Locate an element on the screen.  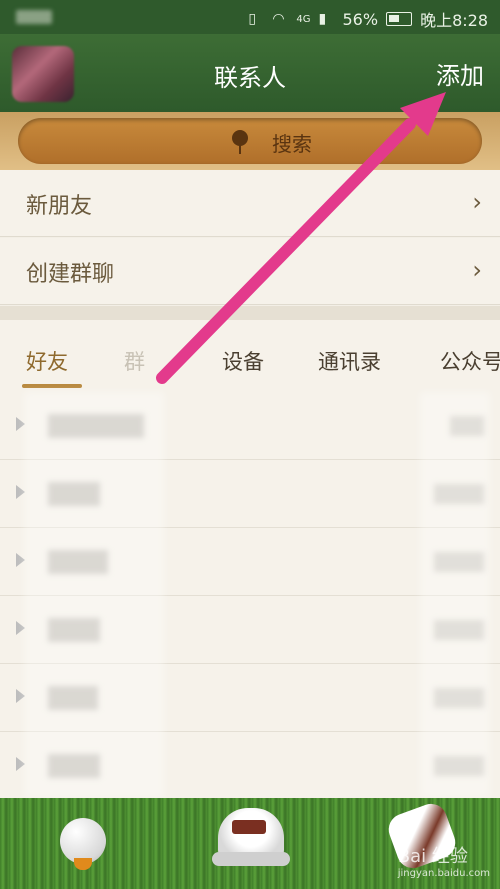
tab-friends: 好友 is located at coordinates (47, 361).